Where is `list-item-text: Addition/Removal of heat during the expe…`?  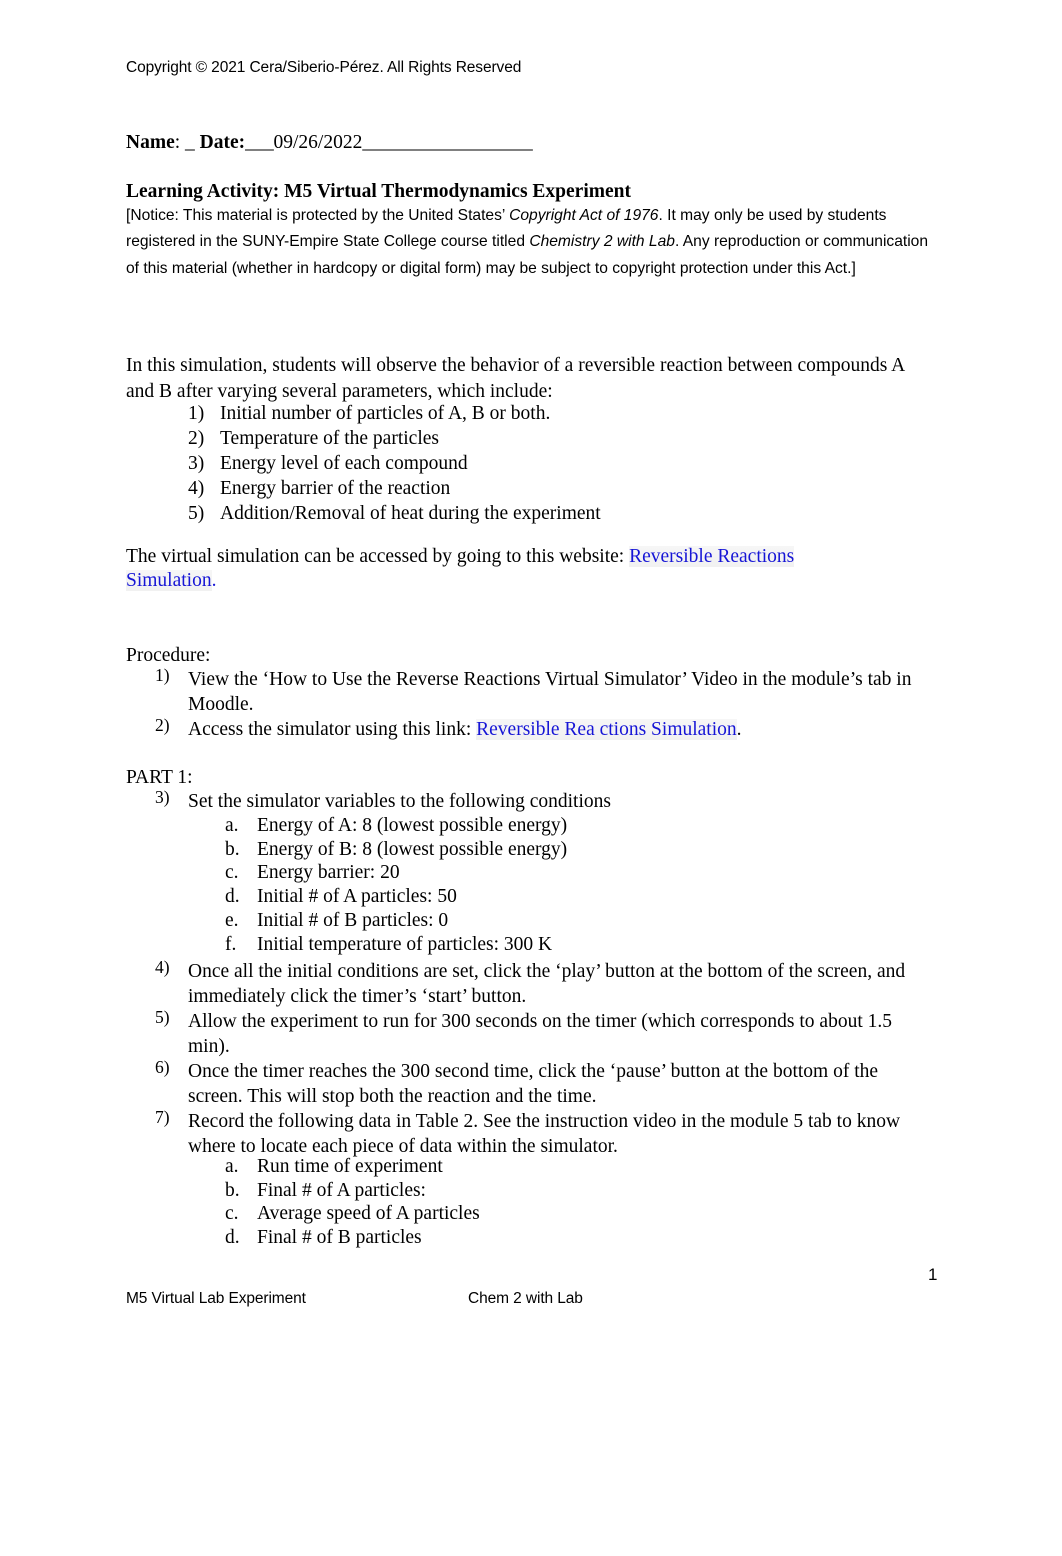
list-item-text: Addition/Removal of heat during the expe… is located at coordinates (410, 513).